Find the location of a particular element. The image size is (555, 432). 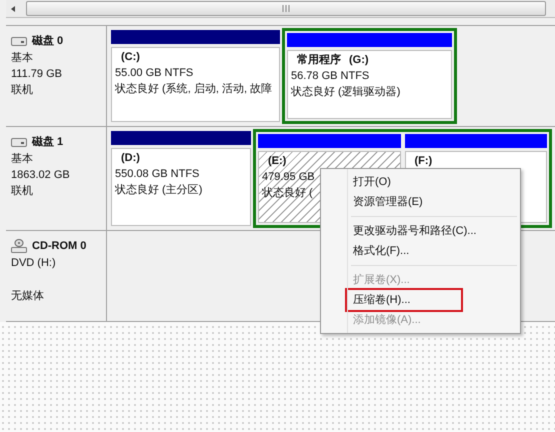

volume-name: 常用程序 is located at coordinates (319, 60).